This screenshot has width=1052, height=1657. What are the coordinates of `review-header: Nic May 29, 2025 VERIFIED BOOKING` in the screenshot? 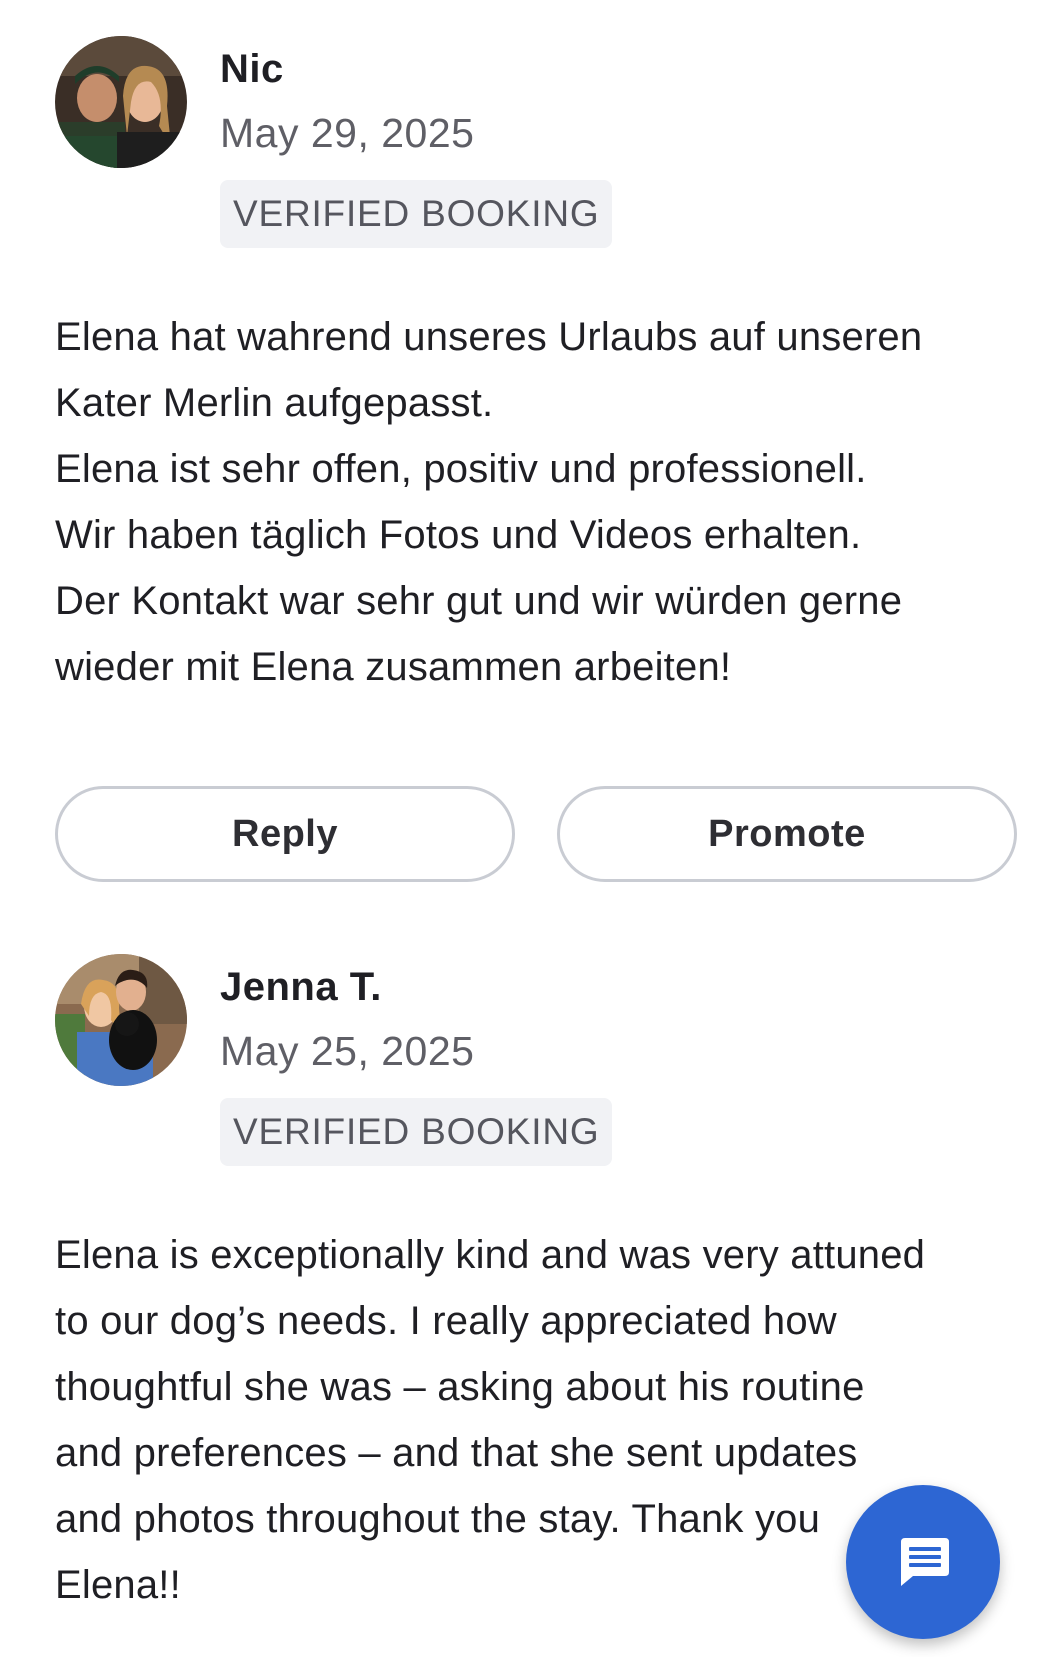 It's located at (535, 143).